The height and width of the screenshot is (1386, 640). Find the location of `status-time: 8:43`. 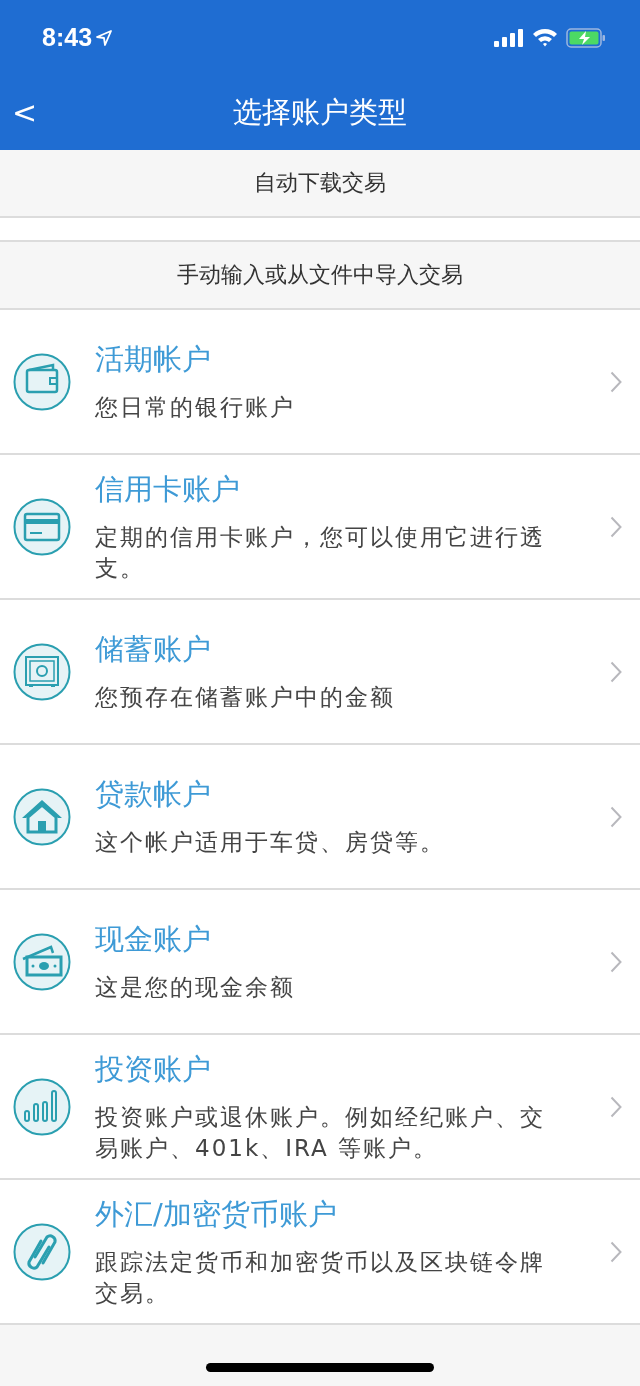

status-time: 8:43 is located at coordinates (67, 37).